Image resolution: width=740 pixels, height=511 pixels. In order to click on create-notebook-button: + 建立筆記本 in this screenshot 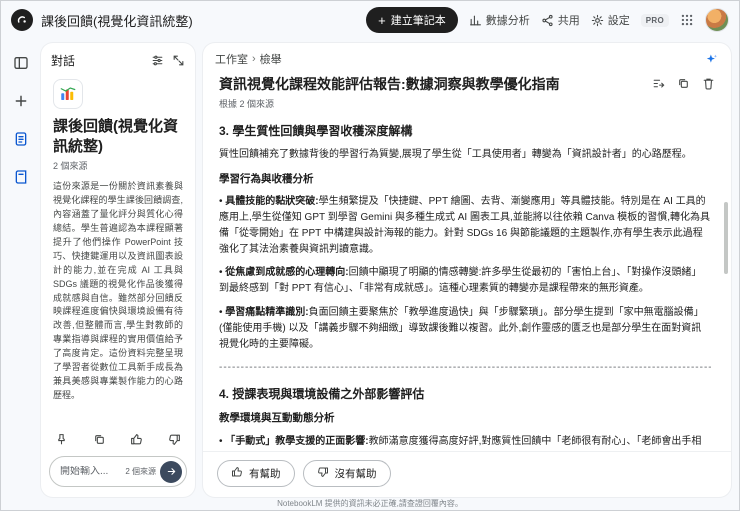, I will do `click(412, 20)`.